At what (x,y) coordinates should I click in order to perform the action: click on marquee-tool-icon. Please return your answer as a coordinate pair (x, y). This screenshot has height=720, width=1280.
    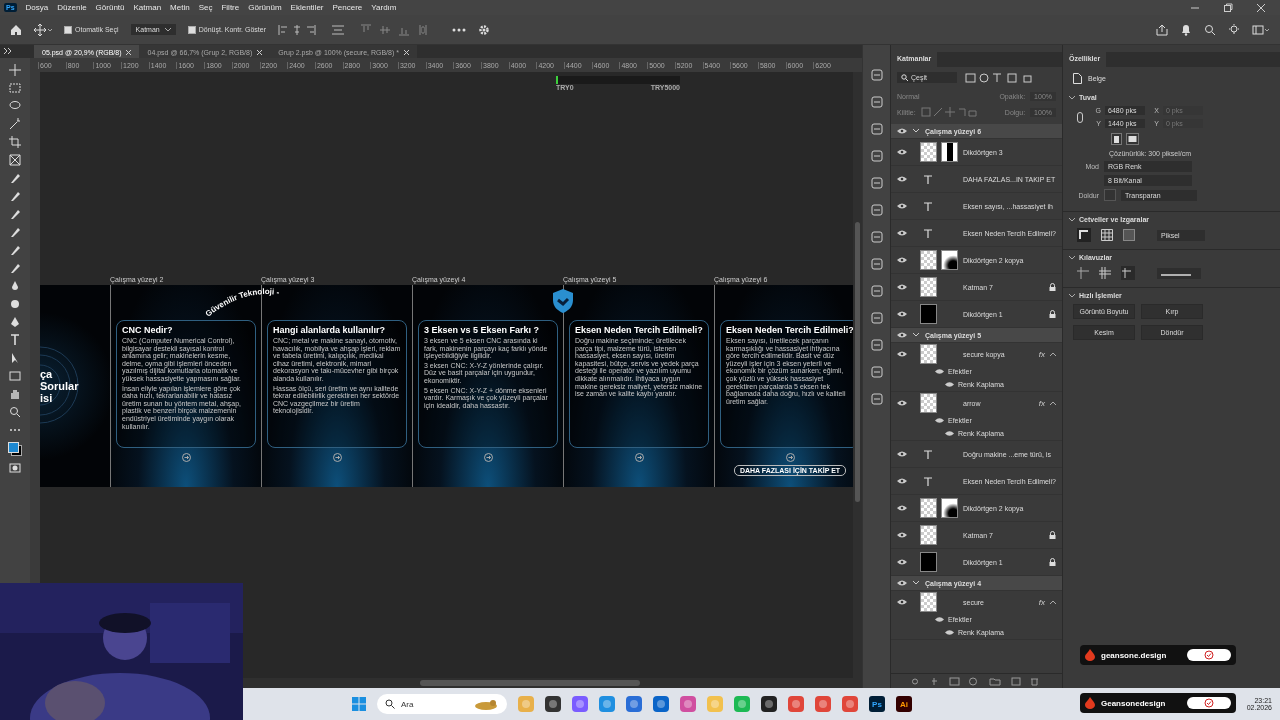
    Looking at the image, I should click on (15, 88).